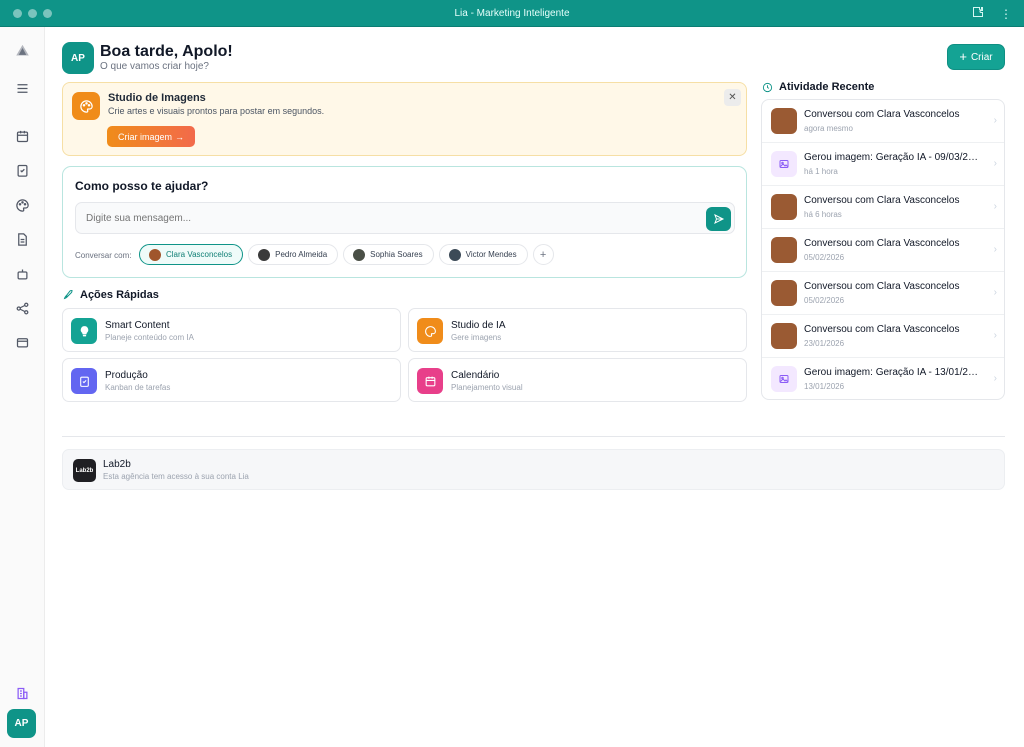 This screenshot has height=747, width=1024. Describe the element at coordinates (149, 337) in the screenshot. I see `quick-action-subtitle: Planeje conteúdo com IA` at that location.